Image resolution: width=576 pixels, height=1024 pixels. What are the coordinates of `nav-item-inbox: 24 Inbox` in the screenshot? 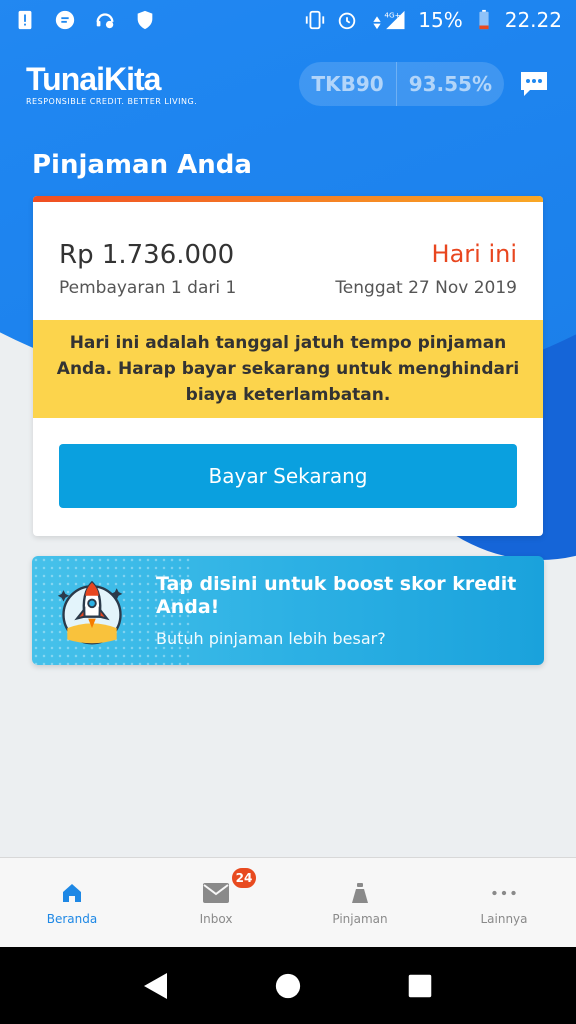 It's located at (216, 902).